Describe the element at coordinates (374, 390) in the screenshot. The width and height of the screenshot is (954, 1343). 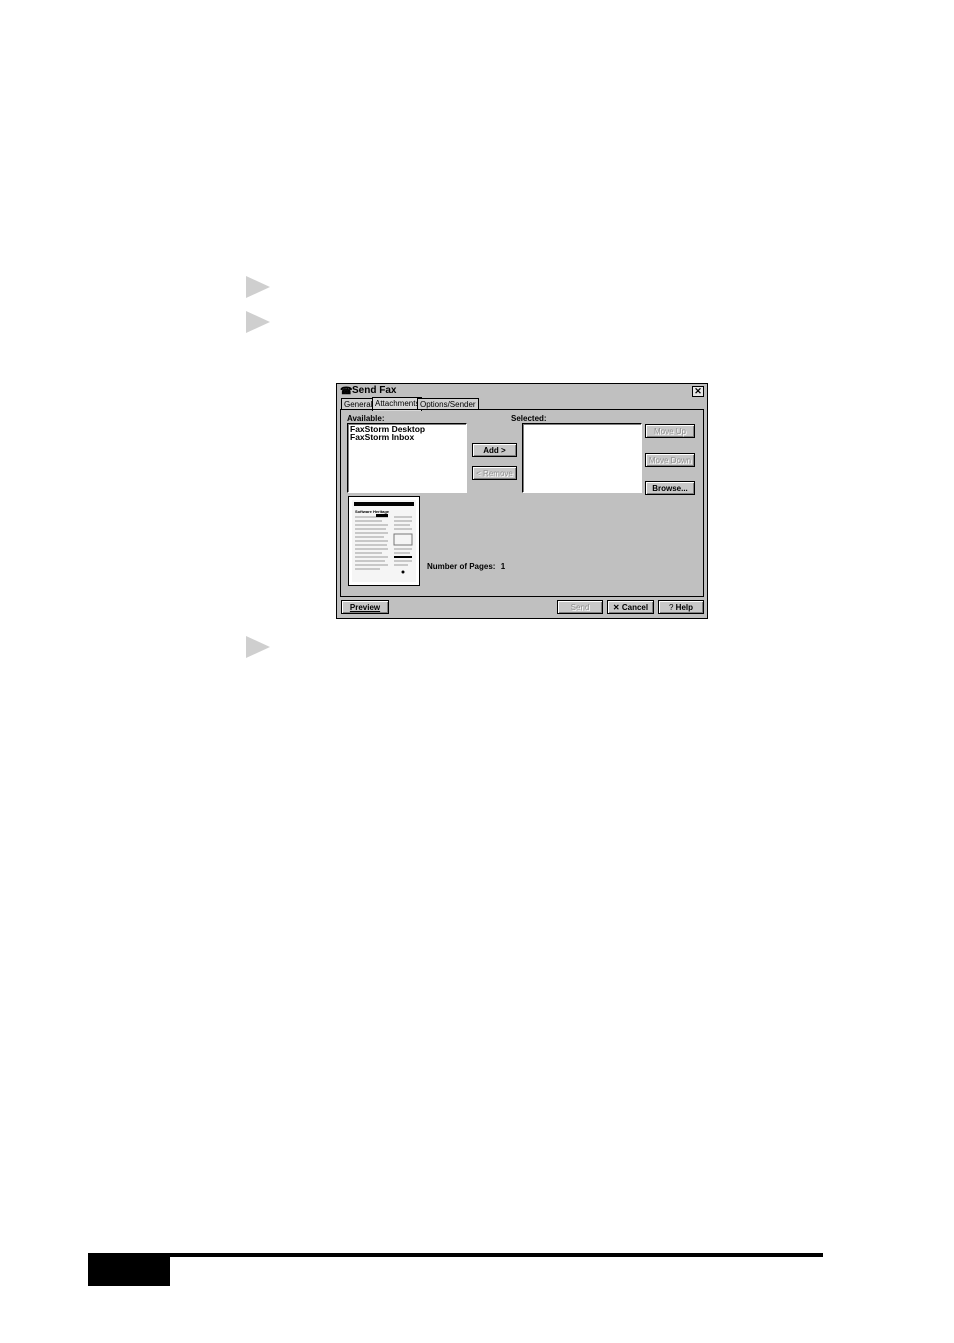
I see `dialog-title: Send Fax` at that location.